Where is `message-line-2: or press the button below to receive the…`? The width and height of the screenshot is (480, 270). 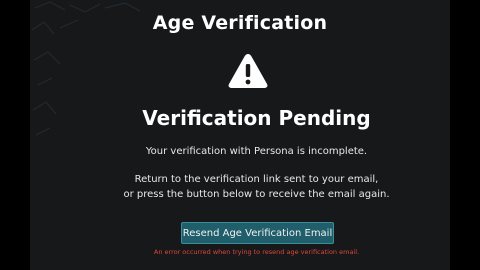
message-line-2: or press the button below to receive the… is located at coordinates (256, 194).